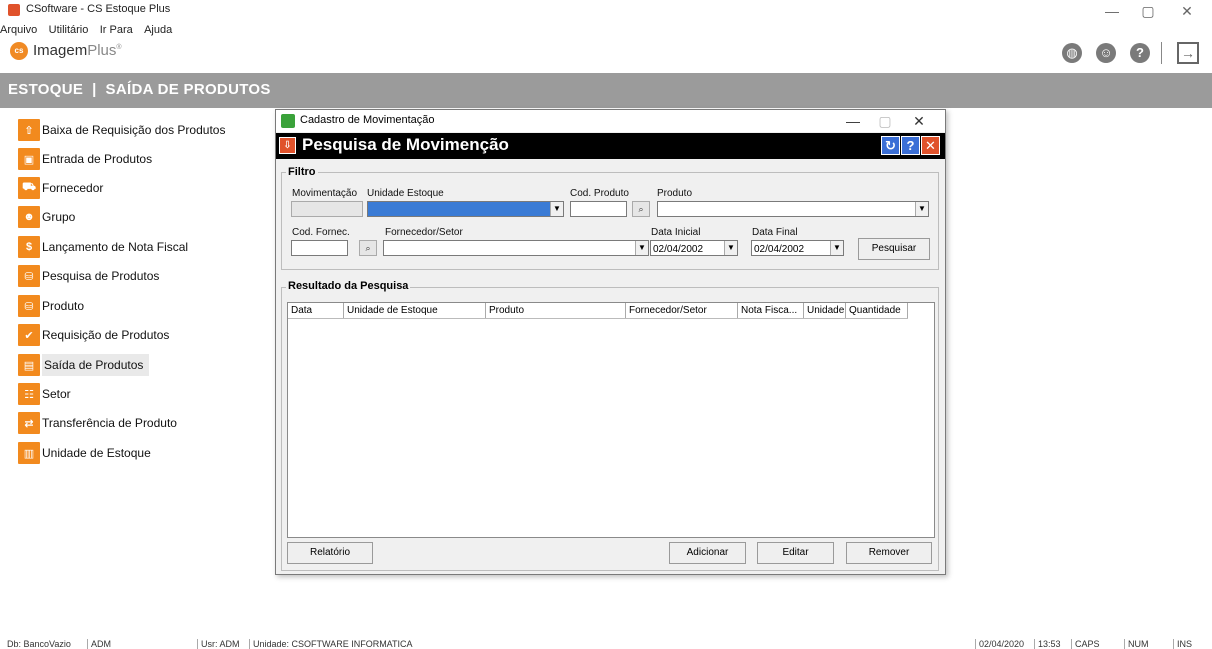 The width and height of the screenshot is (1212, 649). Describe the element at coordinates (775, 232) in the screenshot. I see `data-final-label: Data Final` at that location.